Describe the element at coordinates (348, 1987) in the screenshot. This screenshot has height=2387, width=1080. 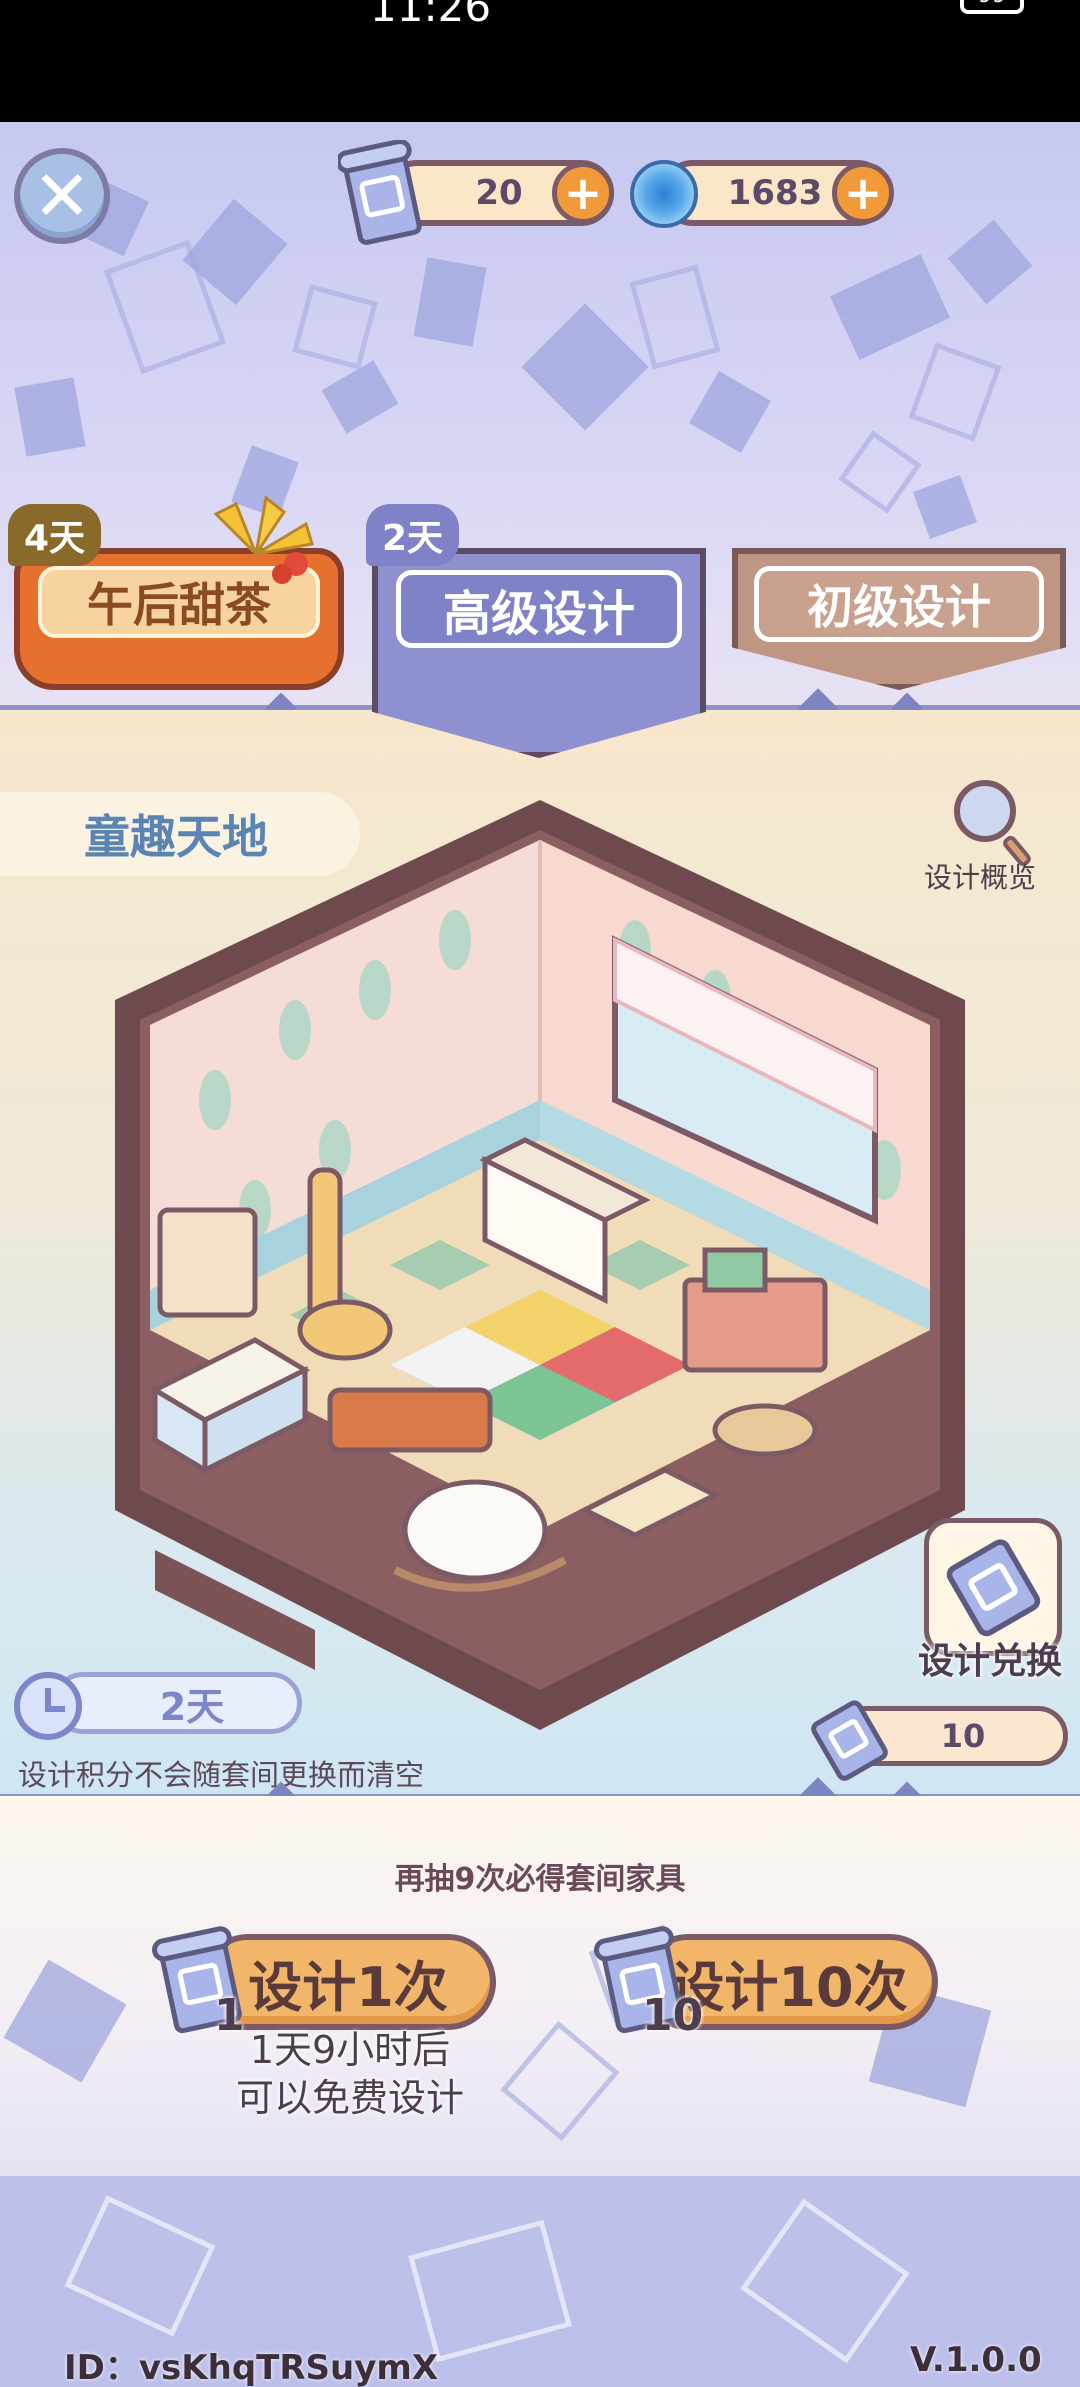
I see `design-once-label: 设计1次` at that location.